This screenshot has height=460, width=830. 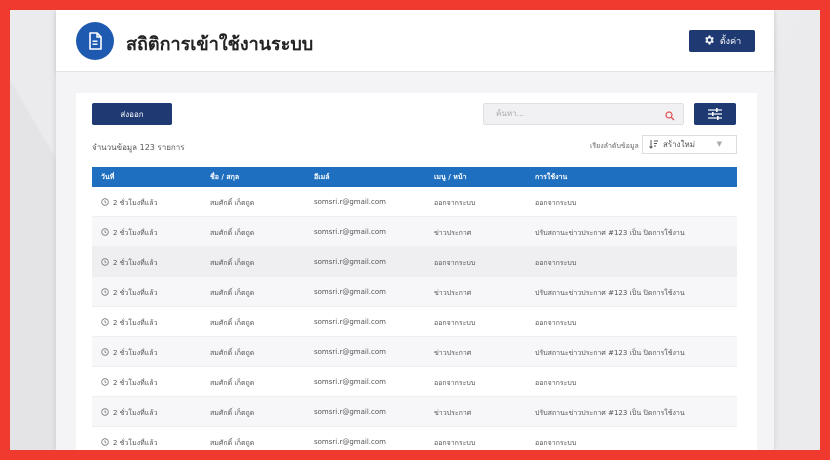 What do you see at coordinates (95, 41) in the screenshot?
I see `document-icon` at bounding box center [95, 41].